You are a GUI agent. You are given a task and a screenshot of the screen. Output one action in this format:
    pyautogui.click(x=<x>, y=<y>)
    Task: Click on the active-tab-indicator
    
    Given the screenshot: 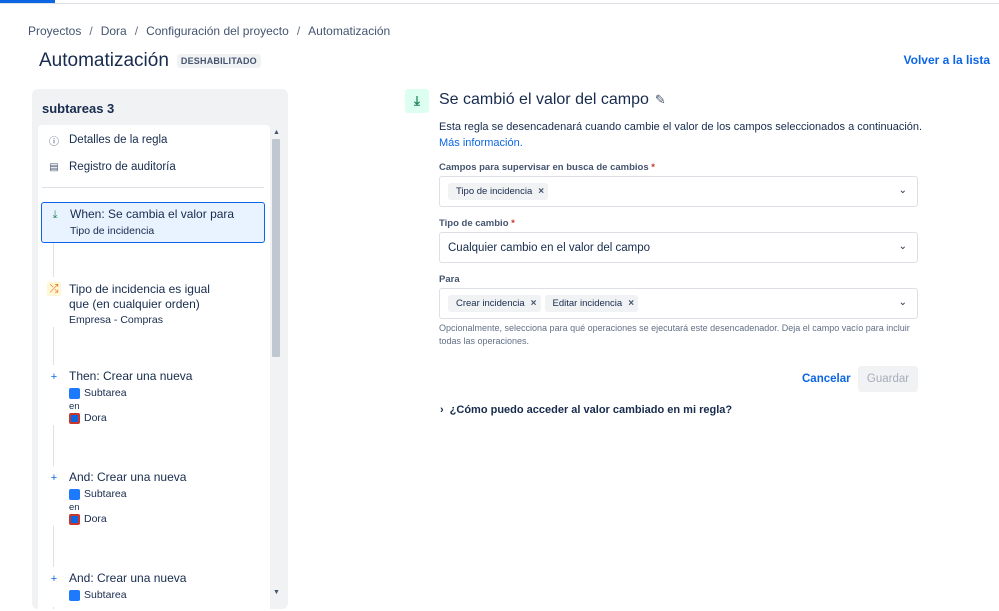 What is the action you would take?
    pyautogui.click(x=27, y=1)
    